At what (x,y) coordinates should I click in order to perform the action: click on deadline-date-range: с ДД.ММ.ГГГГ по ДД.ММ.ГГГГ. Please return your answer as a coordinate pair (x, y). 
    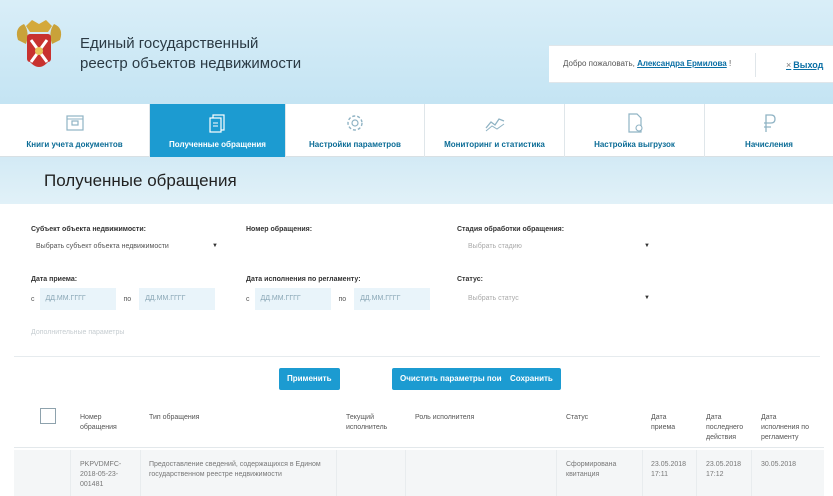
    Looking at the image, I should click on (338, 299).